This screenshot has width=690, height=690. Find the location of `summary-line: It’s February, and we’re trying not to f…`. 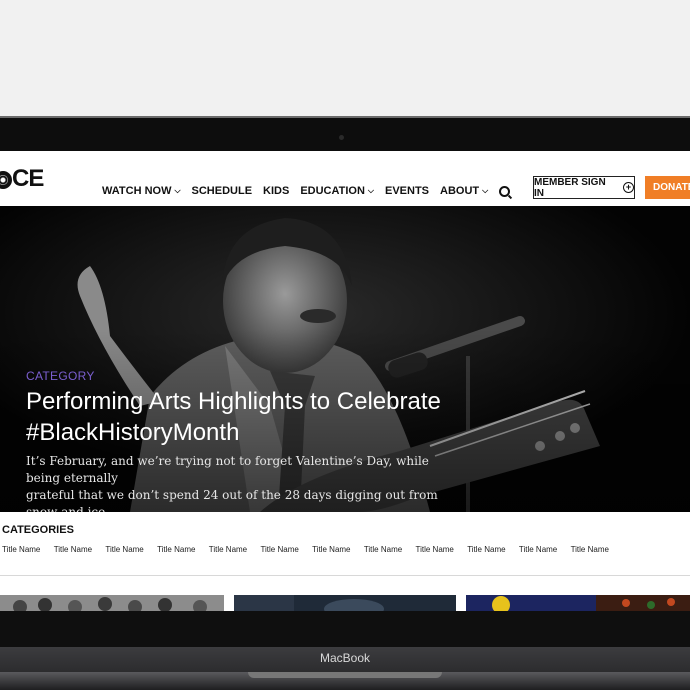

summary-line: It’s February, and we’re trying not to f… is located at coordinates (227, 469).